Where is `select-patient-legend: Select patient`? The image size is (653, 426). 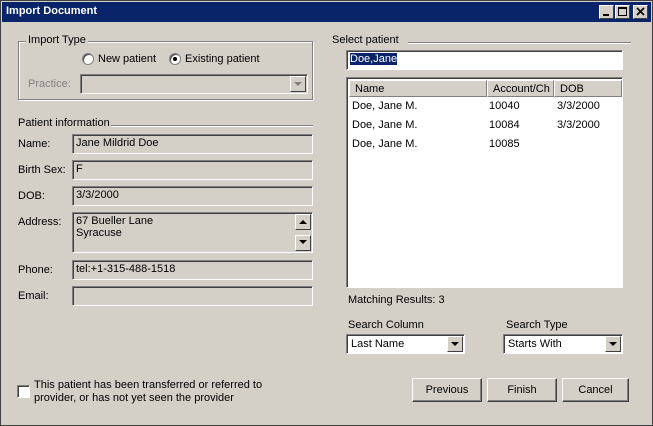 select-patient-legend: Select patient is located at coordinates (365, 40).